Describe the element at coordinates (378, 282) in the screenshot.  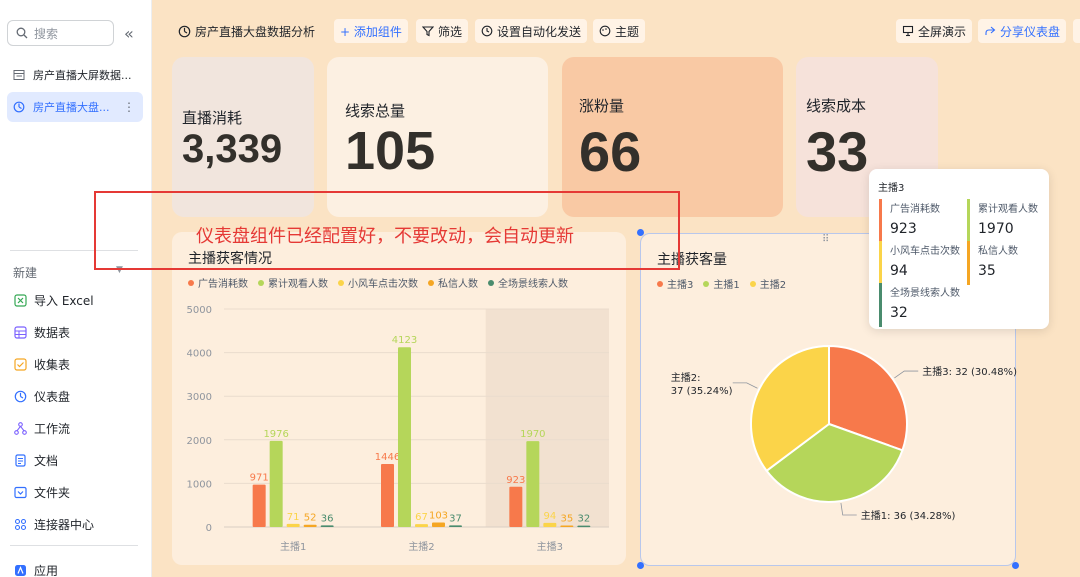
I see `legend-item: 小风车点击次数` at that location.